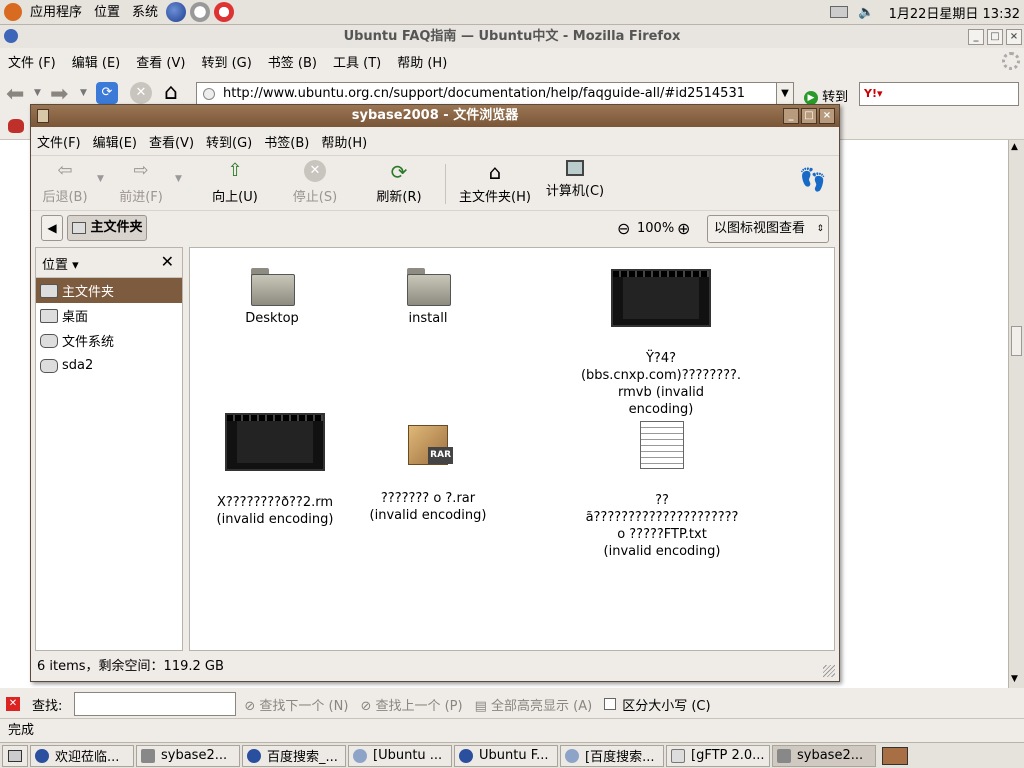  What do you see at coordinates (272, 297) in the screenshot?
I see `file-item-desktop: Desktop` at bounding box center [272, 297].